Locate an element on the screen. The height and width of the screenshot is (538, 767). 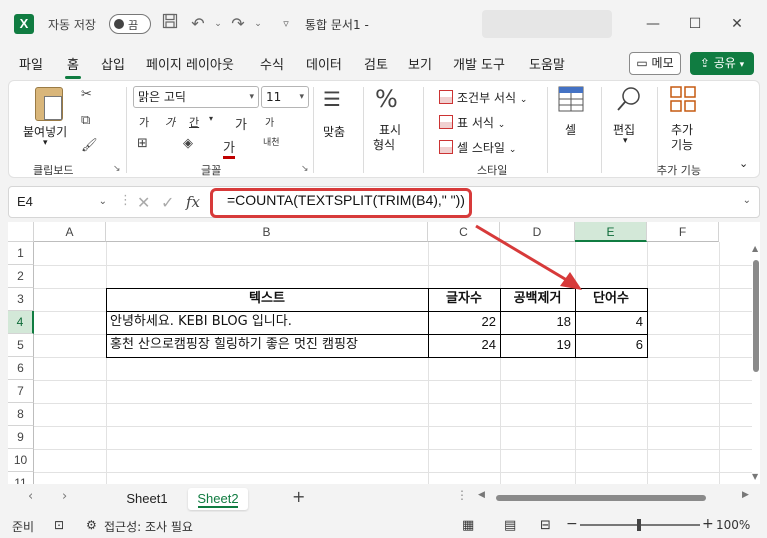
horizontal-scroll-thumb is located at coordinates (601, 498).